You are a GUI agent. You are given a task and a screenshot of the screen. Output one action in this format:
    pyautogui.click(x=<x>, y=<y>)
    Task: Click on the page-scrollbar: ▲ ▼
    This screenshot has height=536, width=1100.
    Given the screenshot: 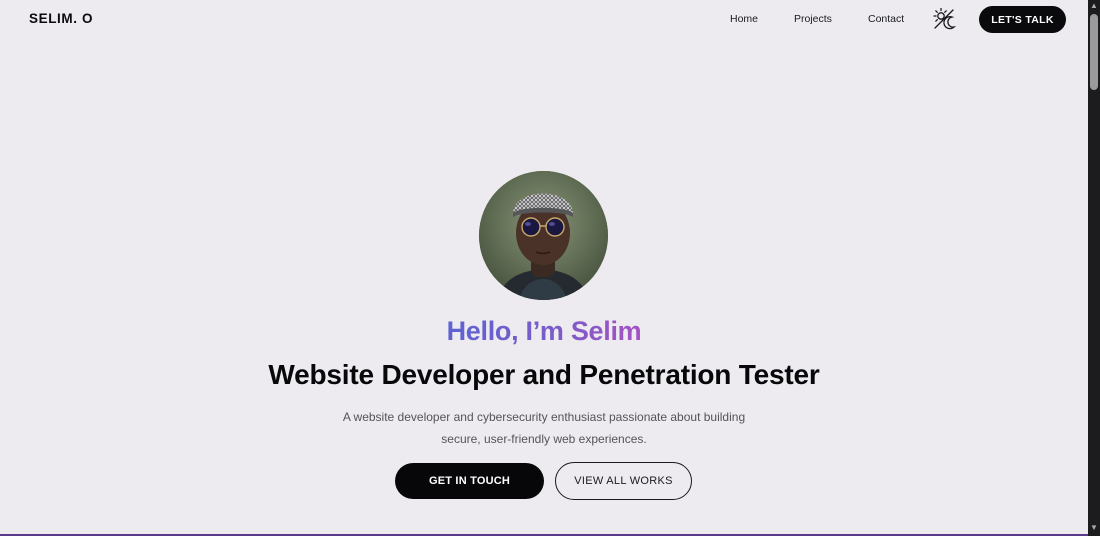 What is the action you would take?
    pyautogui.click(x=1094, y=268)
    